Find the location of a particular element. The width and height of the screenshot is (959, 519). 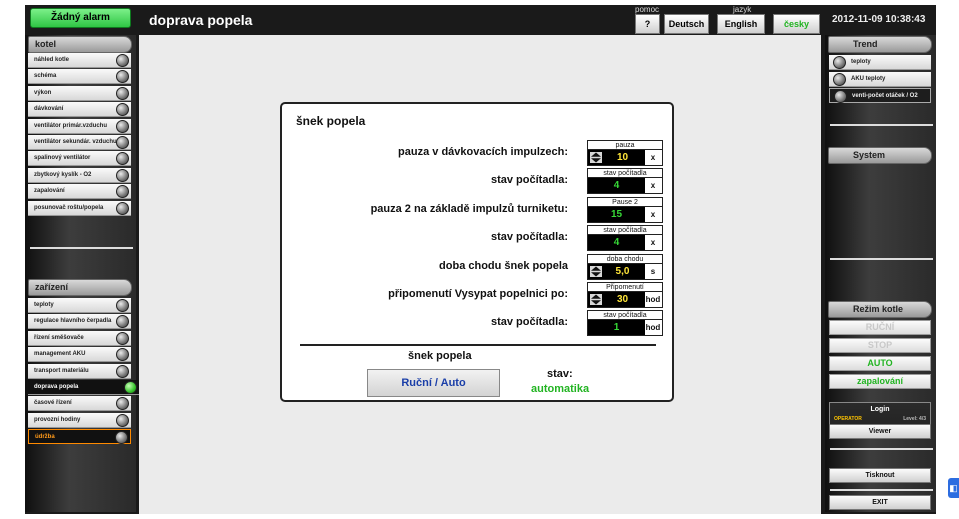

sidebar-item: provozní hodiny is located at coordinates (79, 420).